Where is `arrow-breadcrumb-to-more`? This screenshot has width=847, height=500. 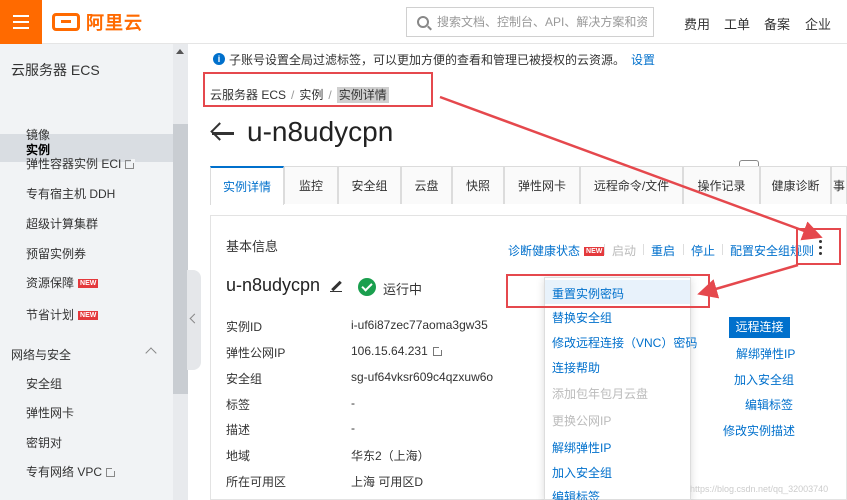 arrow-breadcrumb-to-more is located at coordinates (631, 168).